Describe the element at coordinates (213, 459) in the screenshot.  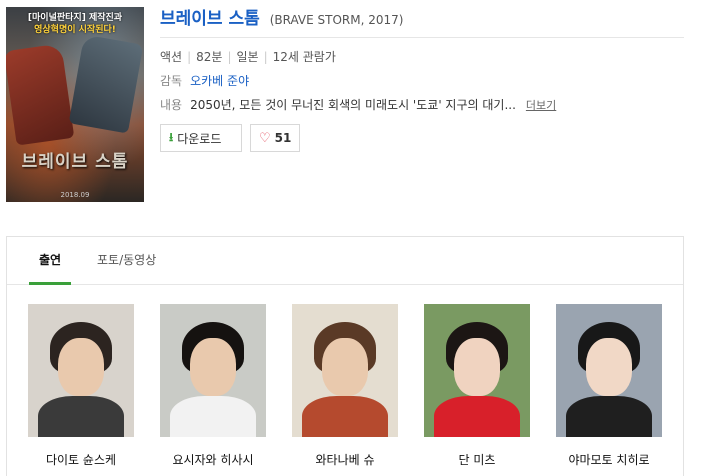
I see `cast-name: 요시자와 히사시` at that location.